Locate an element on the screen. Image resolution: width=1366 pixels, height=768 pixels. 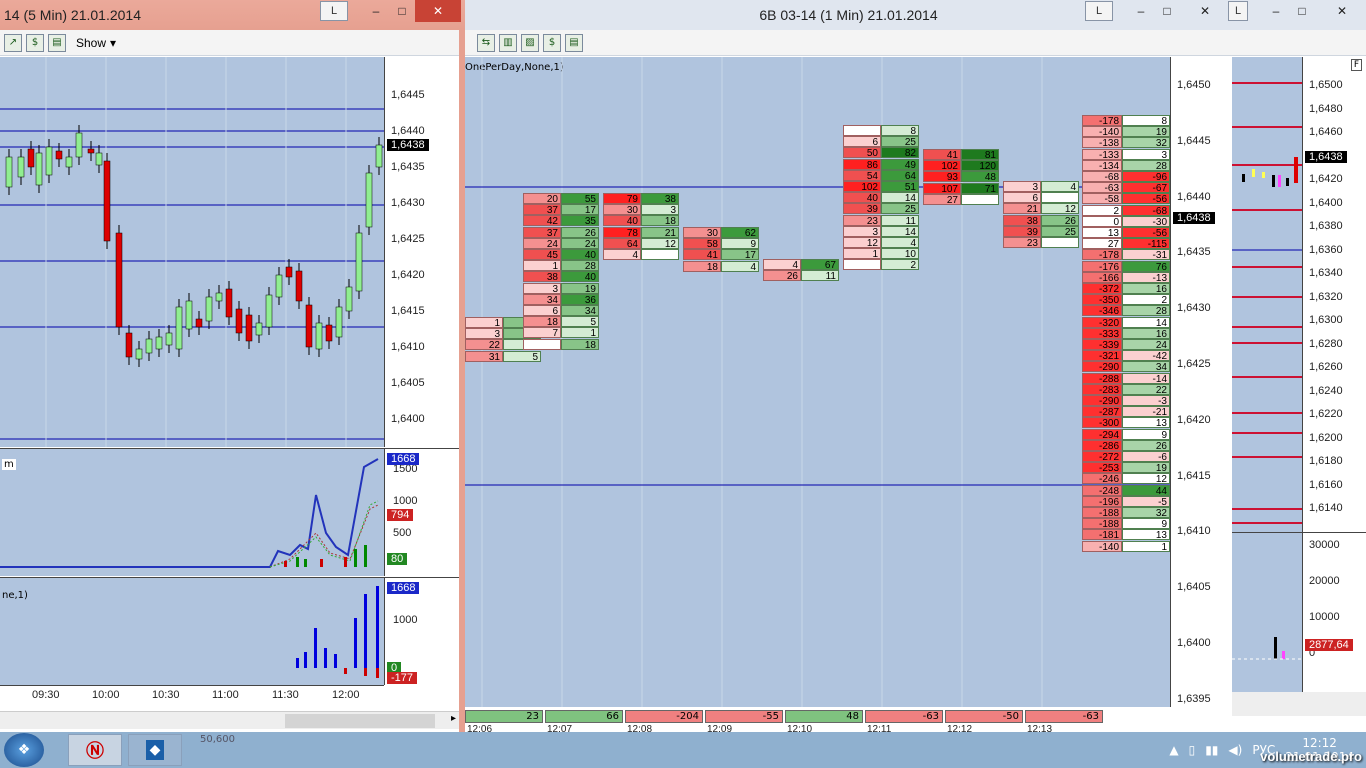
footprint-bid-cell: 50 is located at coordinates (862, 153).